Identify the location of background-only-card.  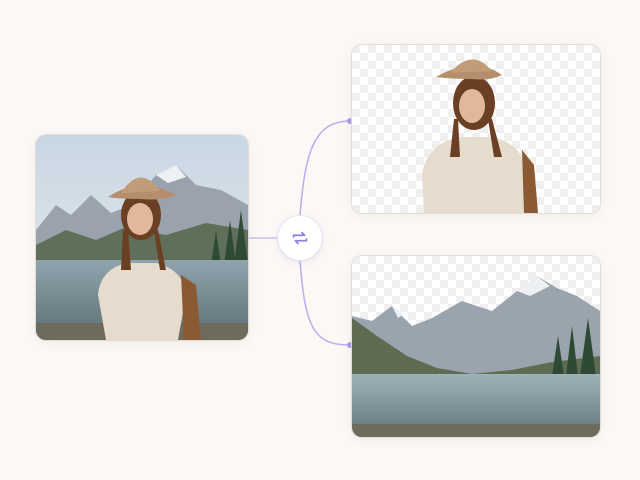
(476, 346).